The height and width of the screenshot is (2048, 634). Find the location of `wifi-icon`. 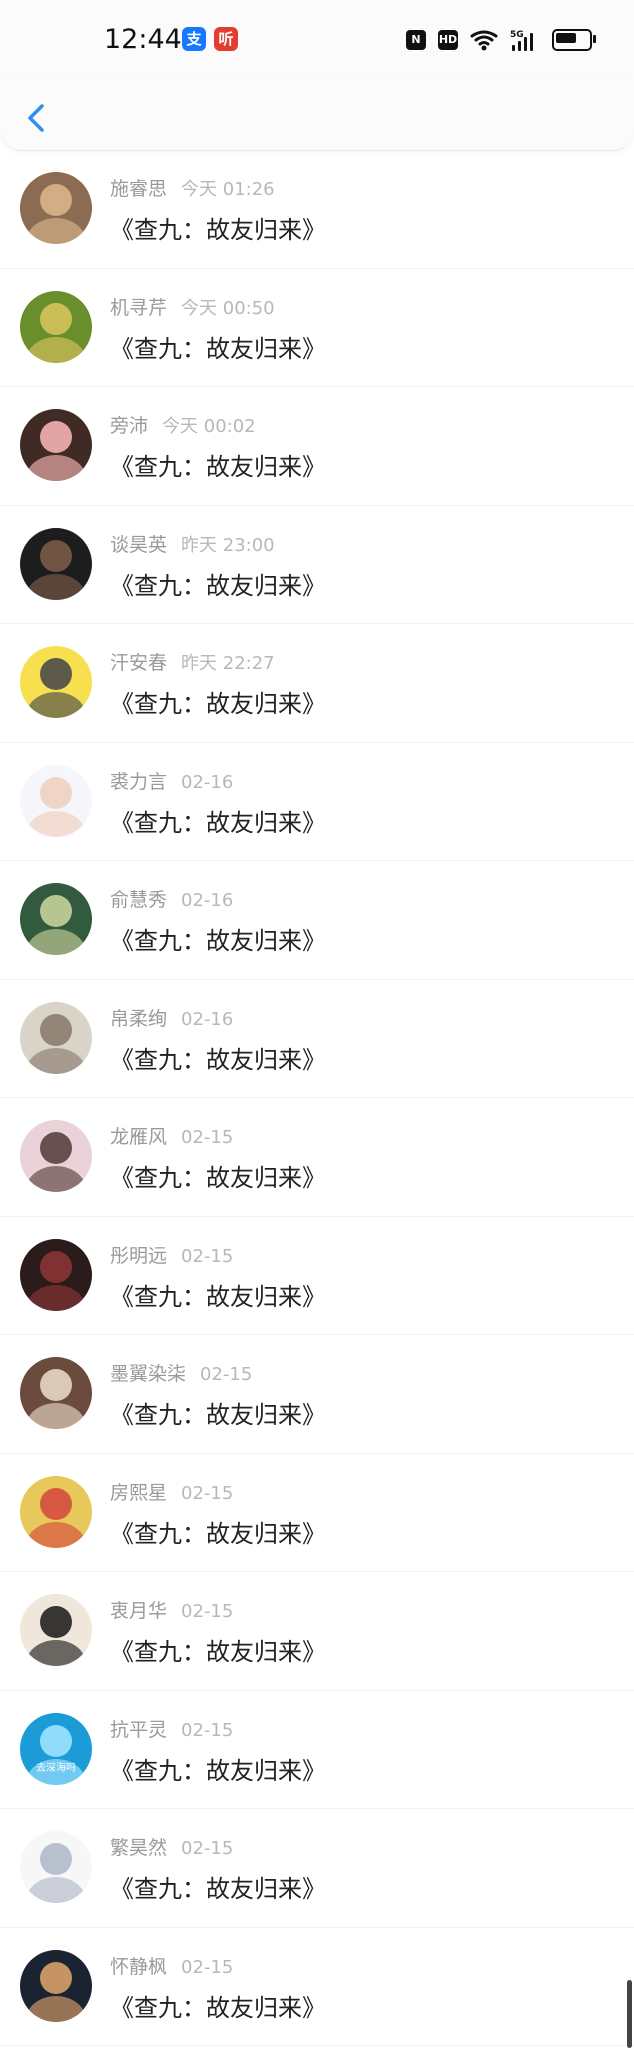

wifi-icon is located at coordinates (484, 40).